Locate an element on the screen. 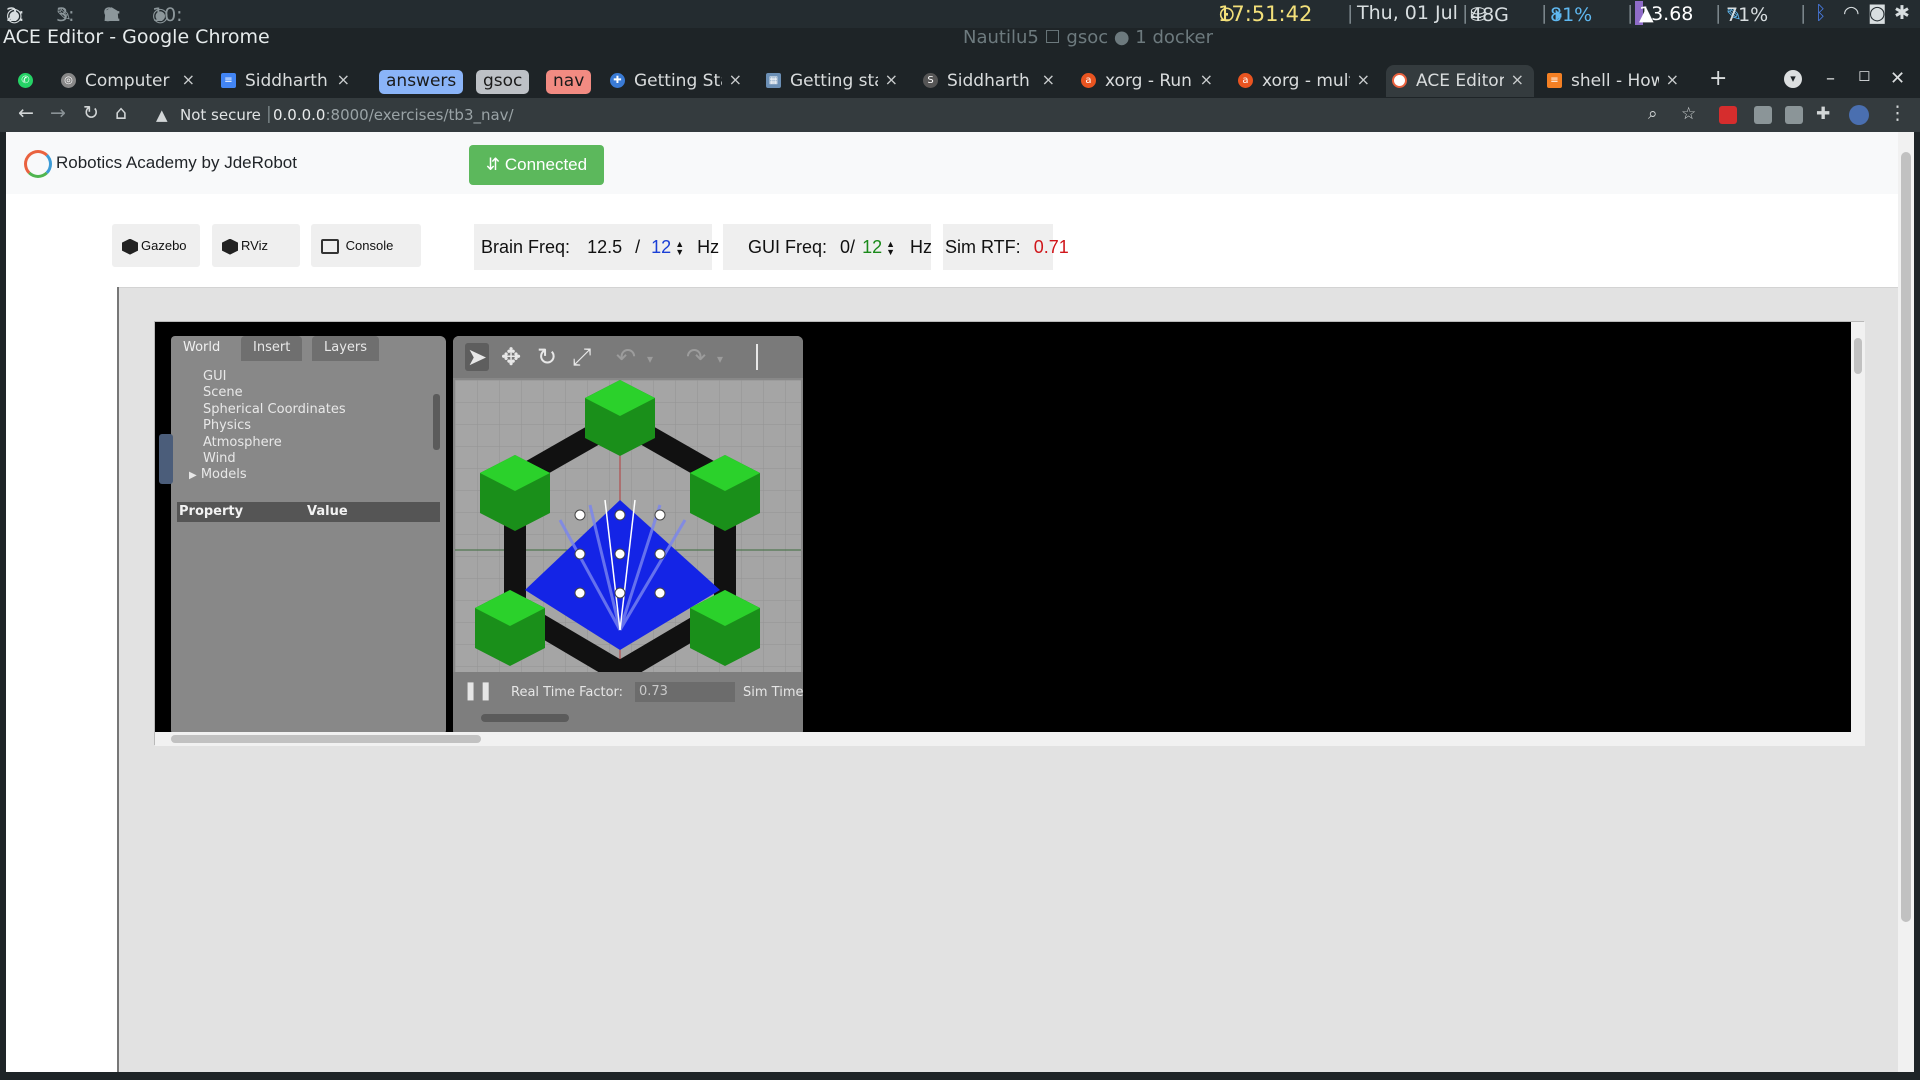 The image size is (1920, 1080). home-icon: ⌂ is located at coordinates (121, 113).